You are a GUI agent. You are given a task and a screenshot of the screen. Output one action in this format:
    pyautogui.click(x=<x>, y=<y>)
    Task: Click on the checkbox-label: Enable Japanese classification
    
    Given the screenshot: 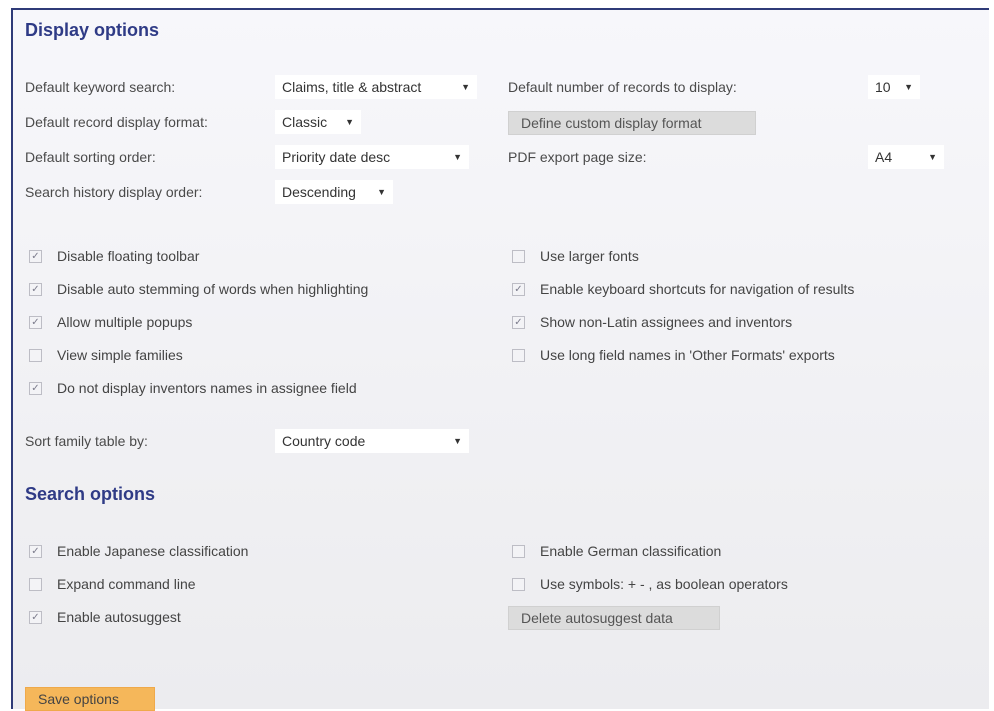 What is the action you would take?
    pyautogui.click(x=153, y=551)
    